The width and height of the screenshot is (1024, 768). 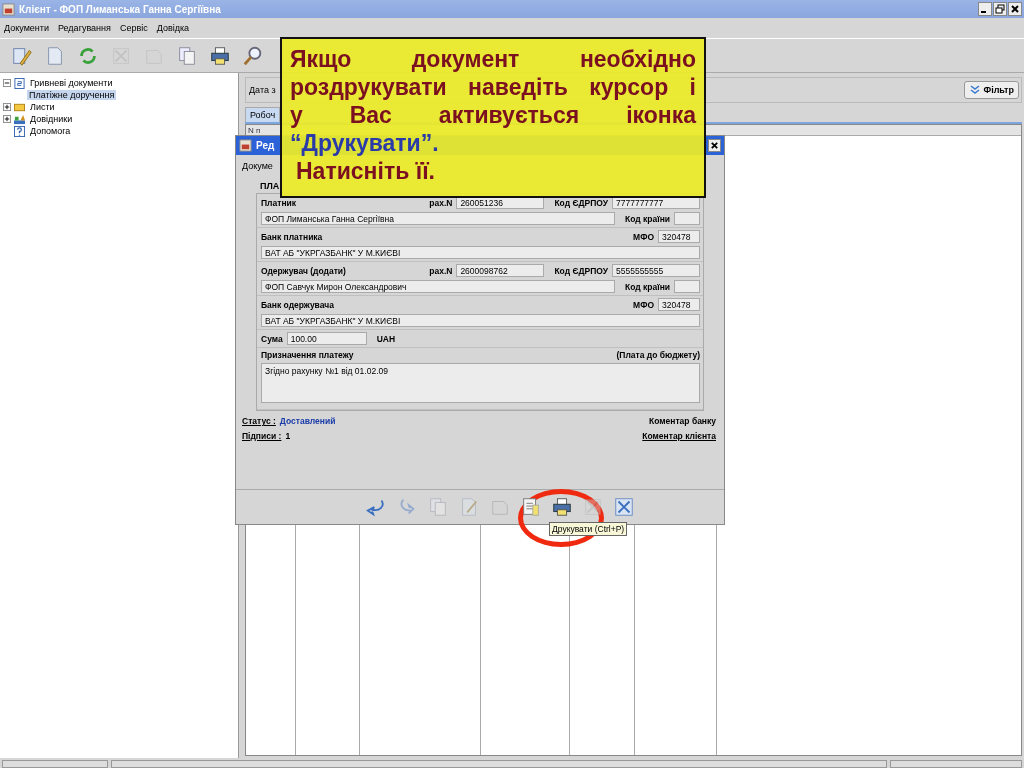 I want to click on status-link: Статус :, so click(x=259, y=421).